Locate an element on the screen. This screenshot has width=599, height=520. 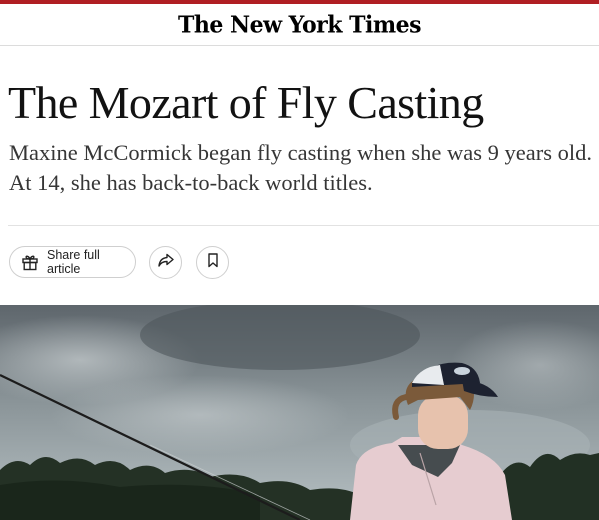
gift-icon is located at coordinates (30, 262).